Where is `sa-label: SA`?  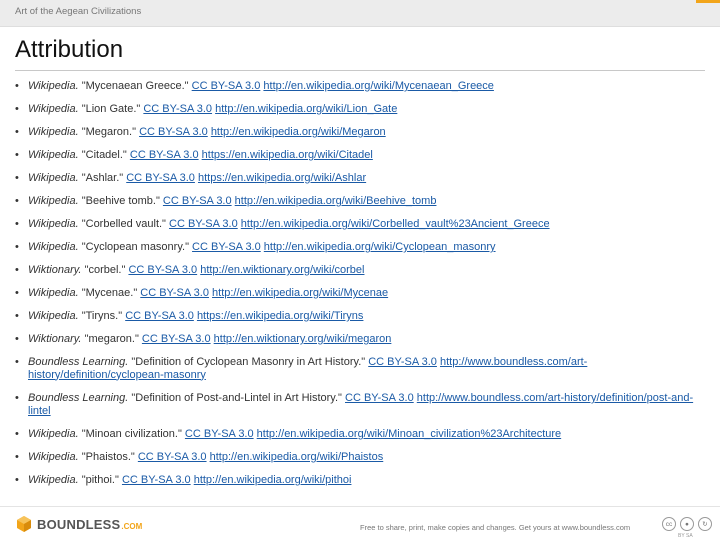
sa-label: SA is located at coordinates (689, 536).